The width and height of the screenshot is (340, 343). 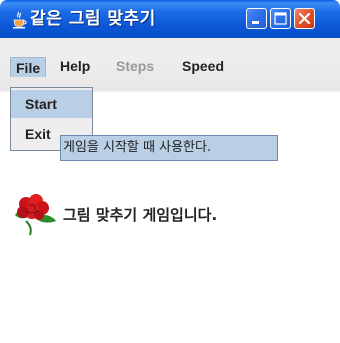 I want to click on menu-steps: Steps, so click(x=135, y=66).